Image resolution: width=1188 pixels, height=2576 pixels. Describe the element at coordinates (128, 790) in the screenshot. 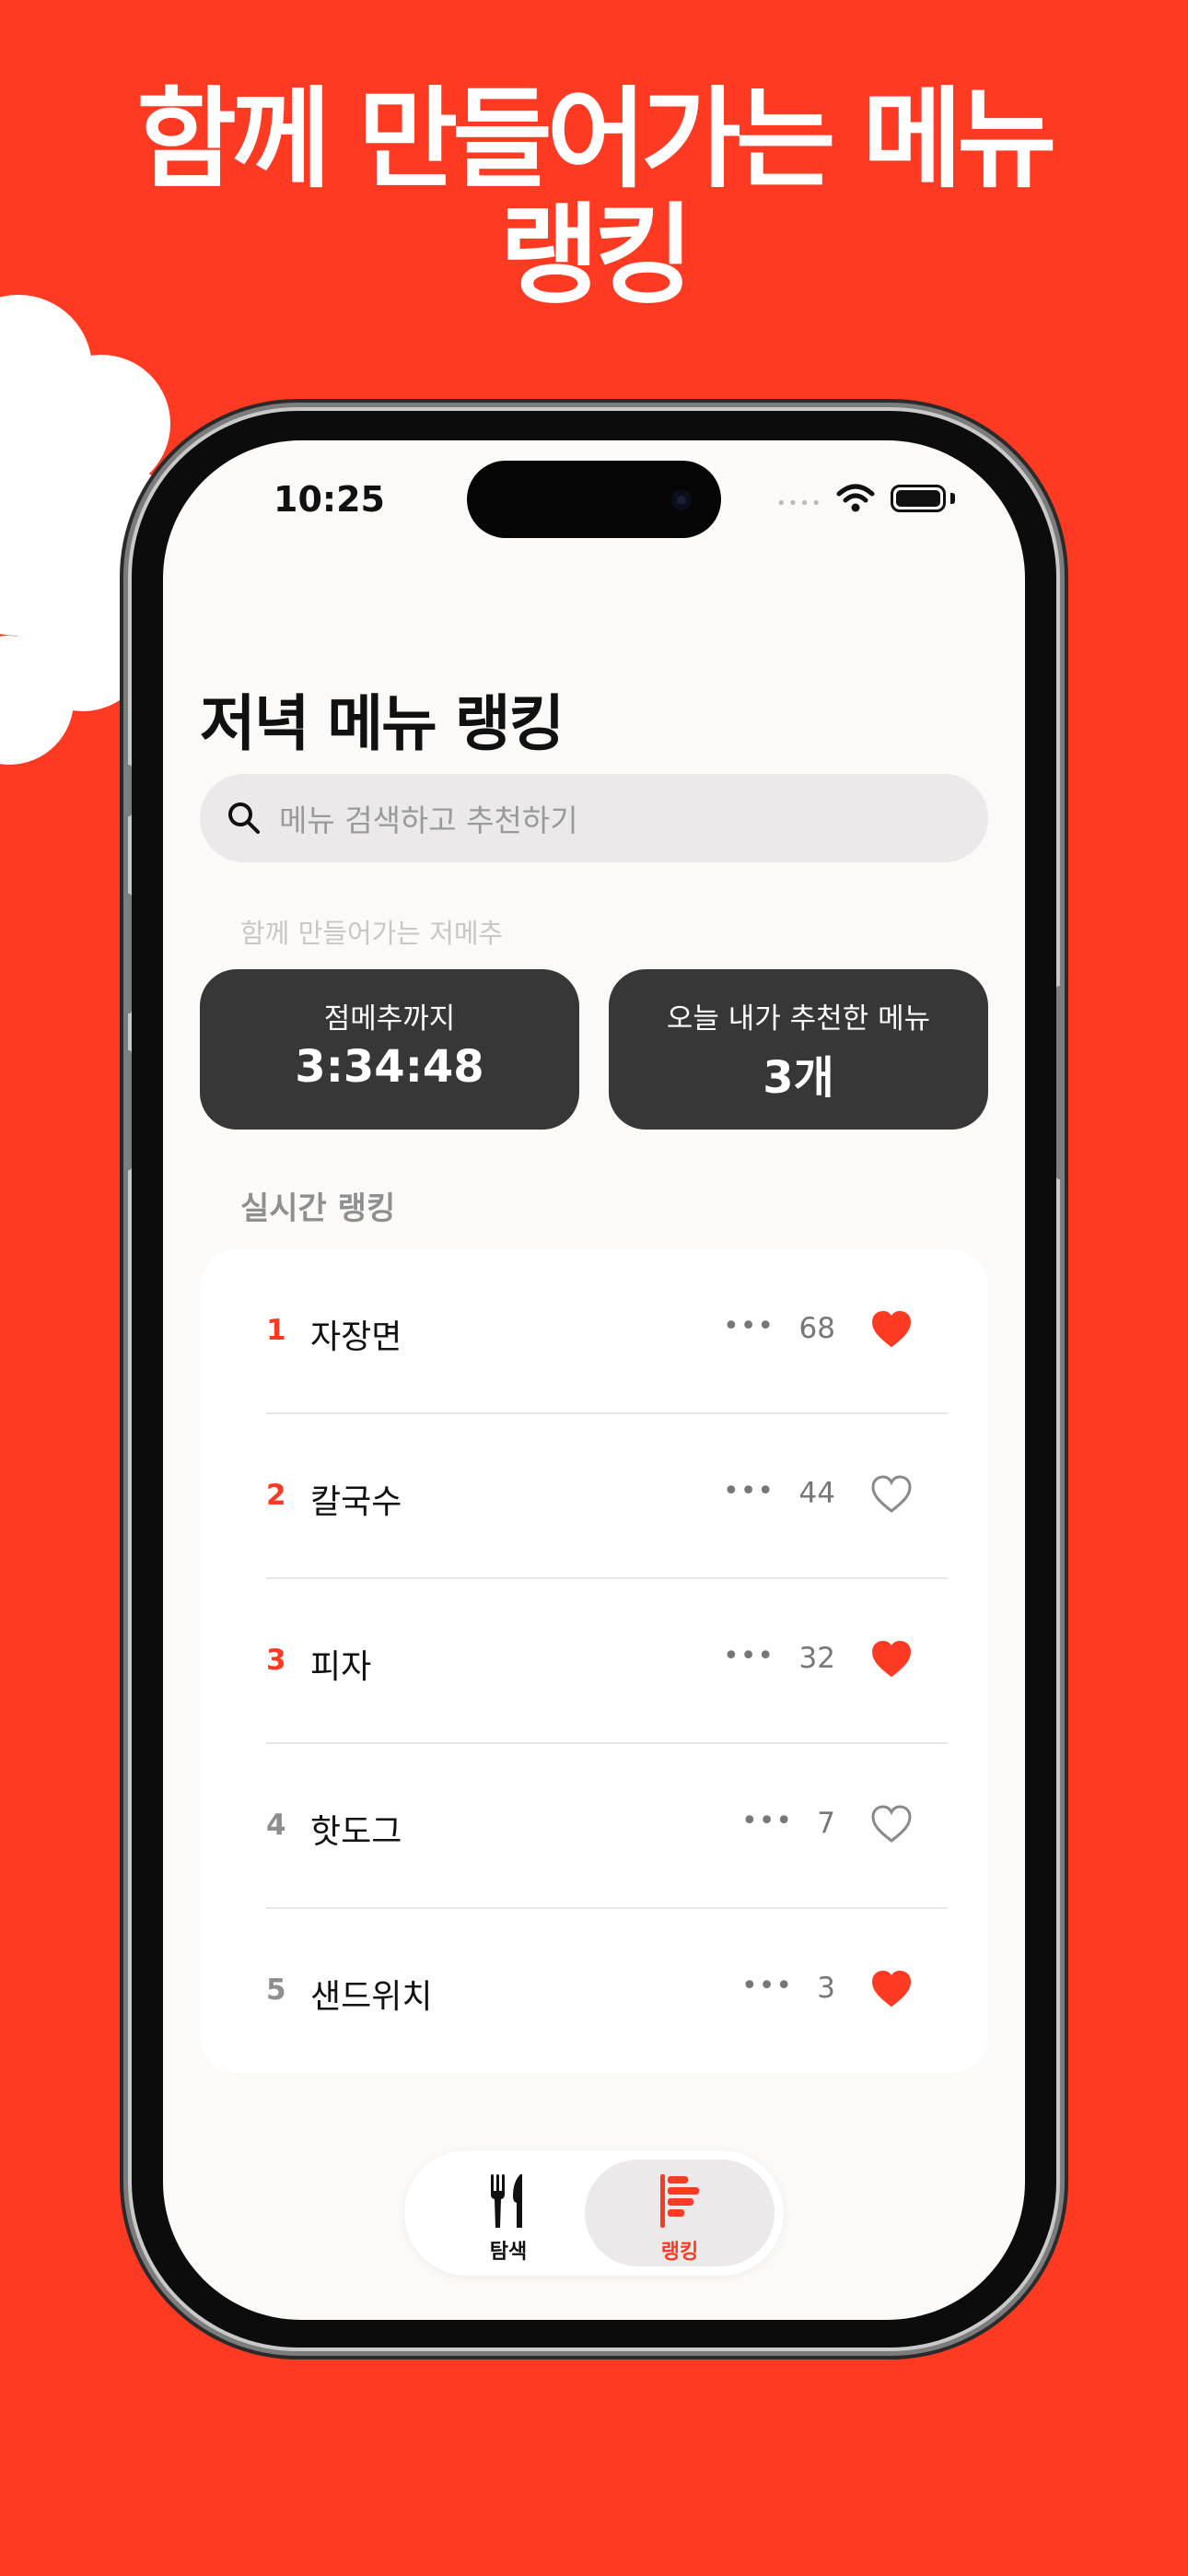

I see `phone-side-button` at that location.